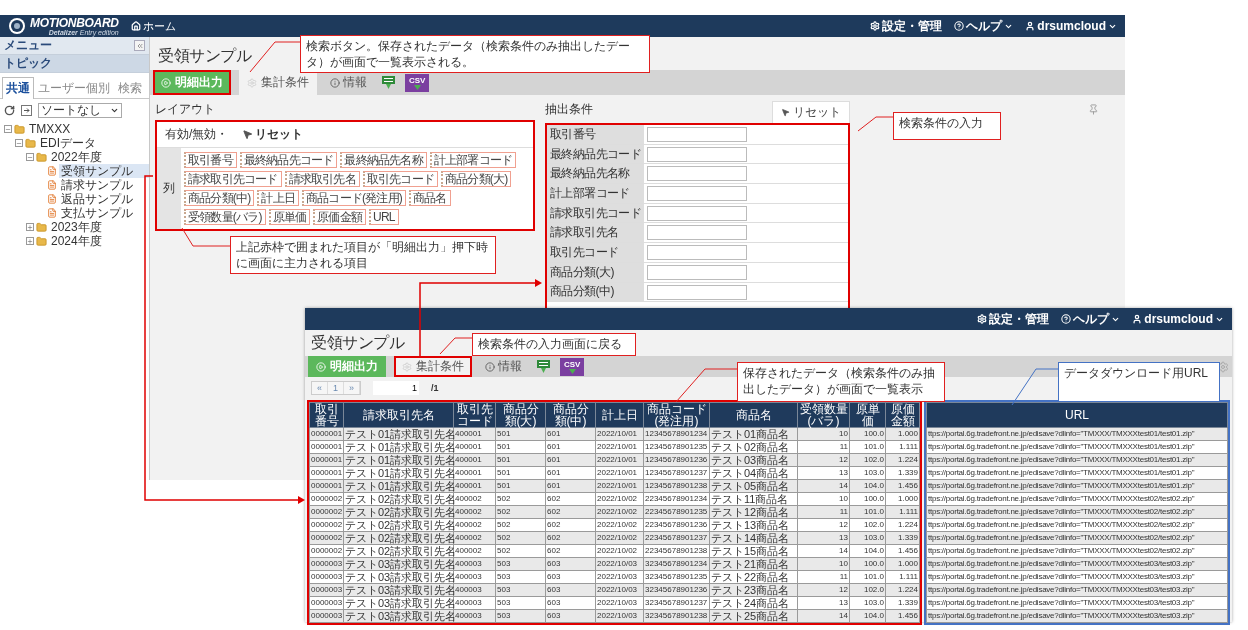 Image resolution: width=1248 pixels, height=630 pixels. Describe the element at coordinates (18, 88) in the screenshot. I see `sidebar-tab: 共通` at that location.